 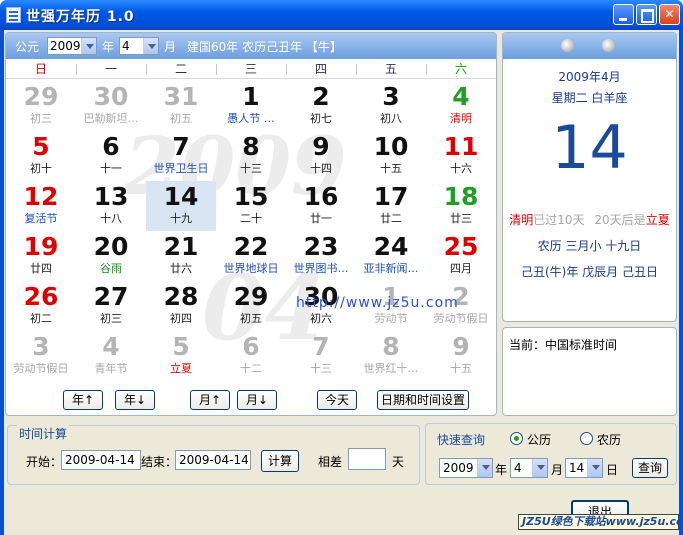 I want to click on month-up-button: 月↑, so click(x=210, y=400).